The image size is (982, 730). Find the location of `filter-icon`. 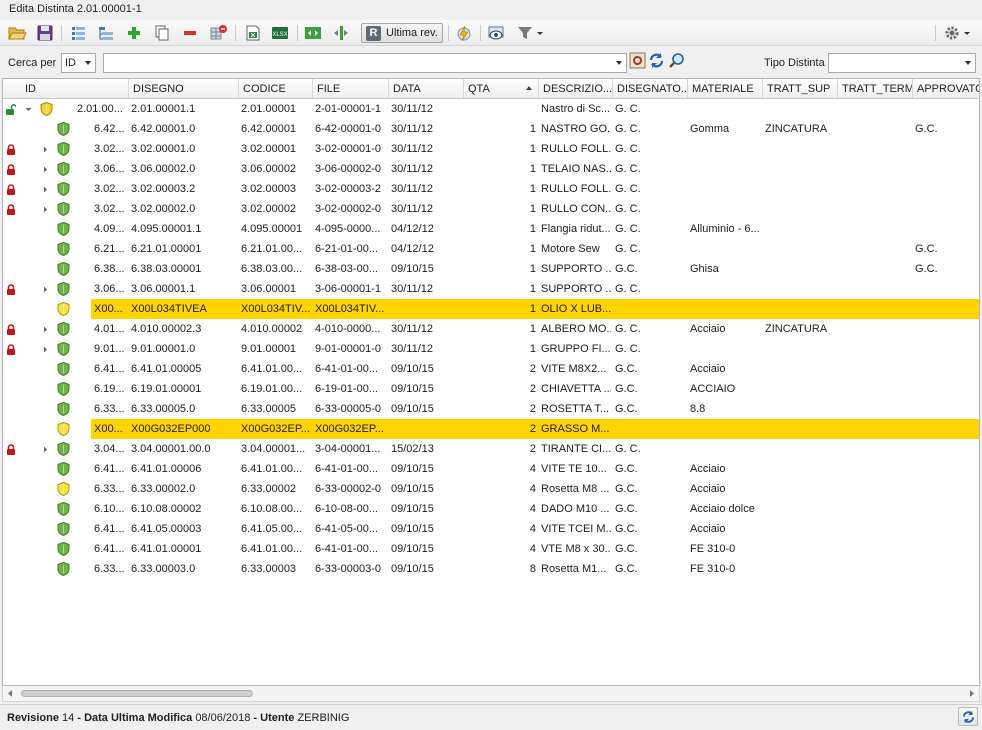

filter-icon is located at coordinates (530, 33).